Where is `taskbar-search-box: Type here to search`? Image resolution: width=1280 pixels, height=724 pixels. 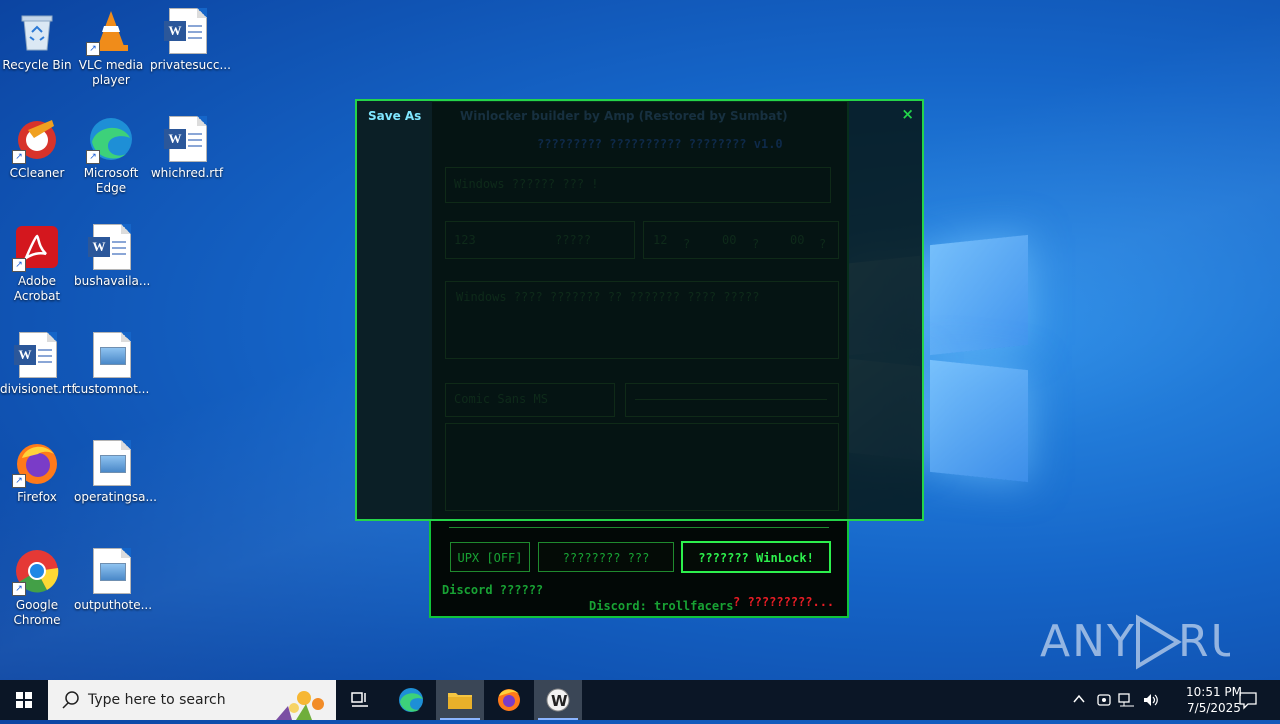
taskbar-search-box: Type here to search is located at coordinates (192, 700).